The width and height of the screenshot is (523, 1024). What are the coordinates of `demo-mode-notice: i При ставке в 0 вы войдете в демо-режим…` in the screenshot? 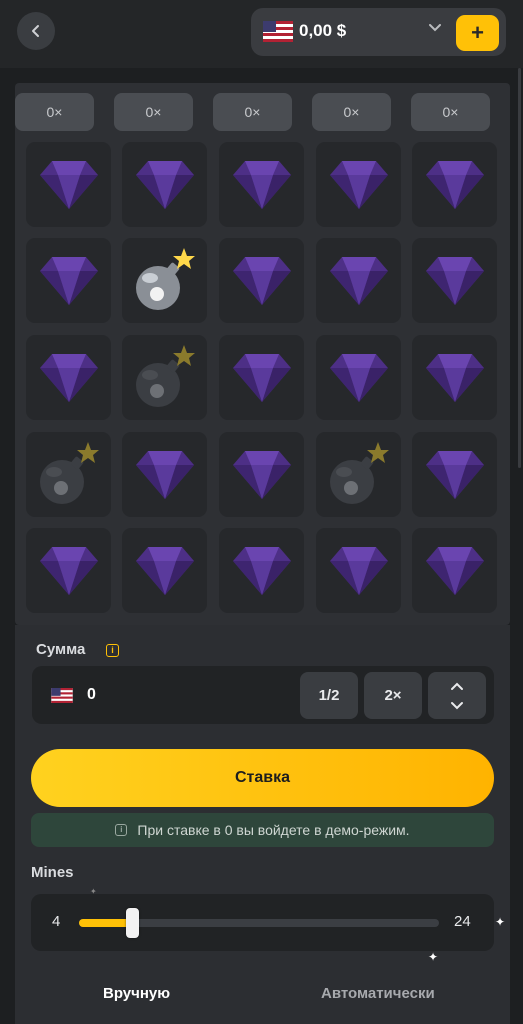 It's located at (262, 830).